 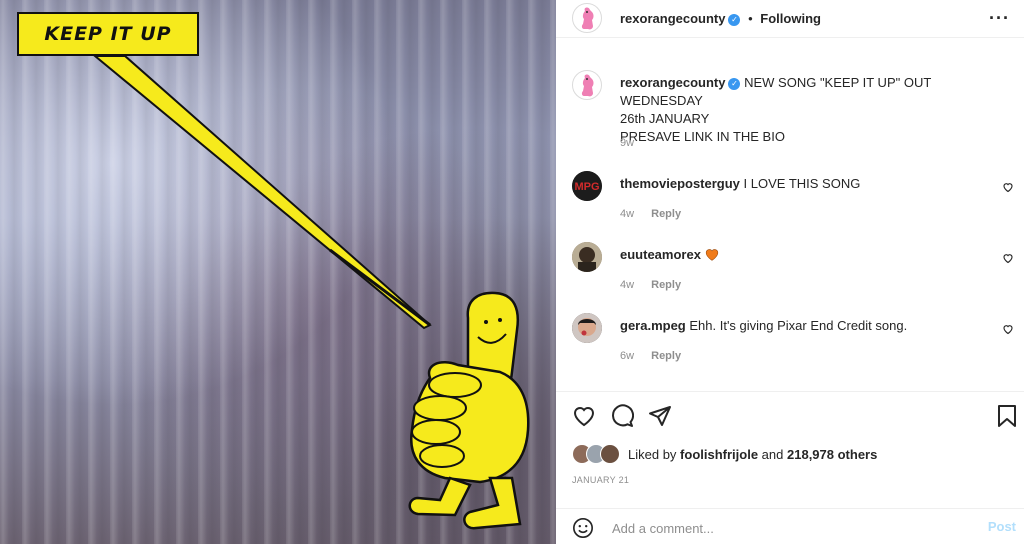 I want to click on comment-username: themovieposterguy, so click(x=680, y=183).